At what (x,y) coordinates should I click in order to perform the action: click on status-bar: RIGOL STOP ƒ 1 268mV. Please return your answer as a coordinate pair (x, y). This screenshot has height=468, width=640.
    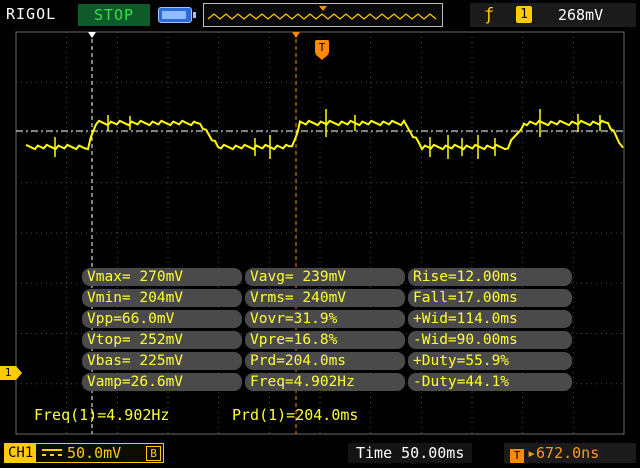
    Looking at the image, I should click on (320, 15).